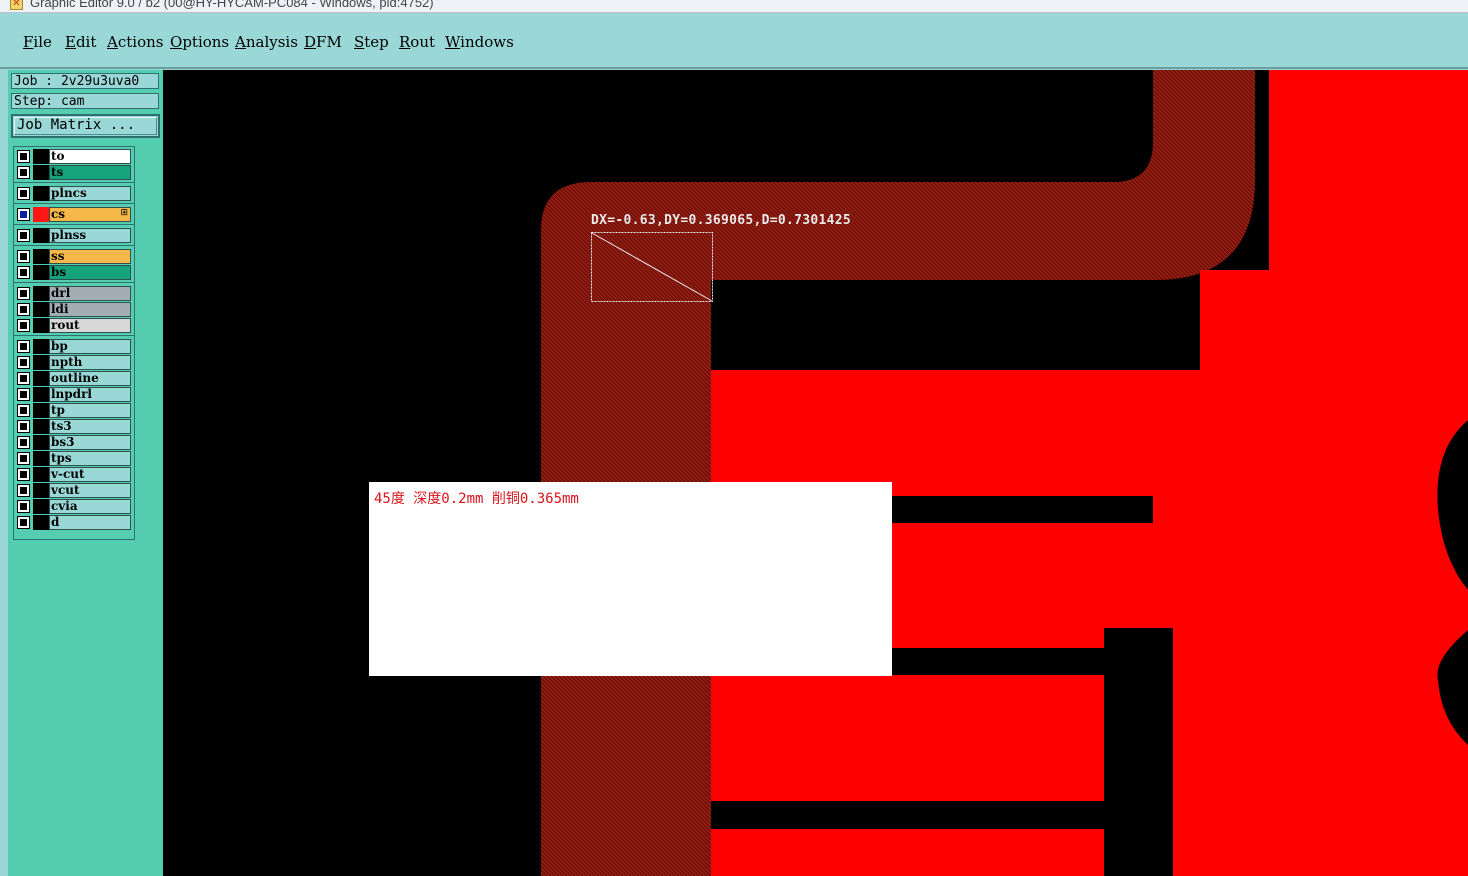 This screenshot has width=1468, height=876. I want to click on layer-row-bs3: bs3, so click(74, 442).